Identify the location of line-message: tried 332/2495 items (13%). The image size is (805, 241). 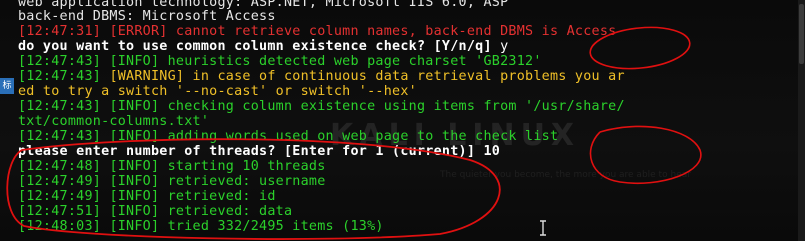
(271, 226).